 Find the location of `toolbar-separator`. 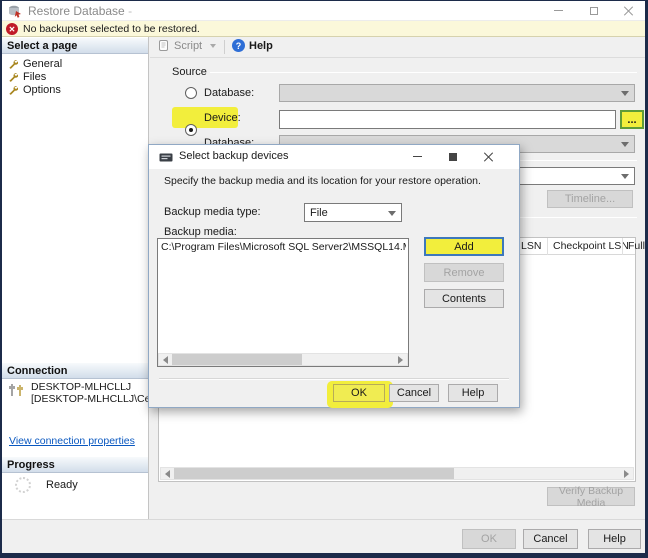

toolbar-separator is located at coordinates (224, 47).